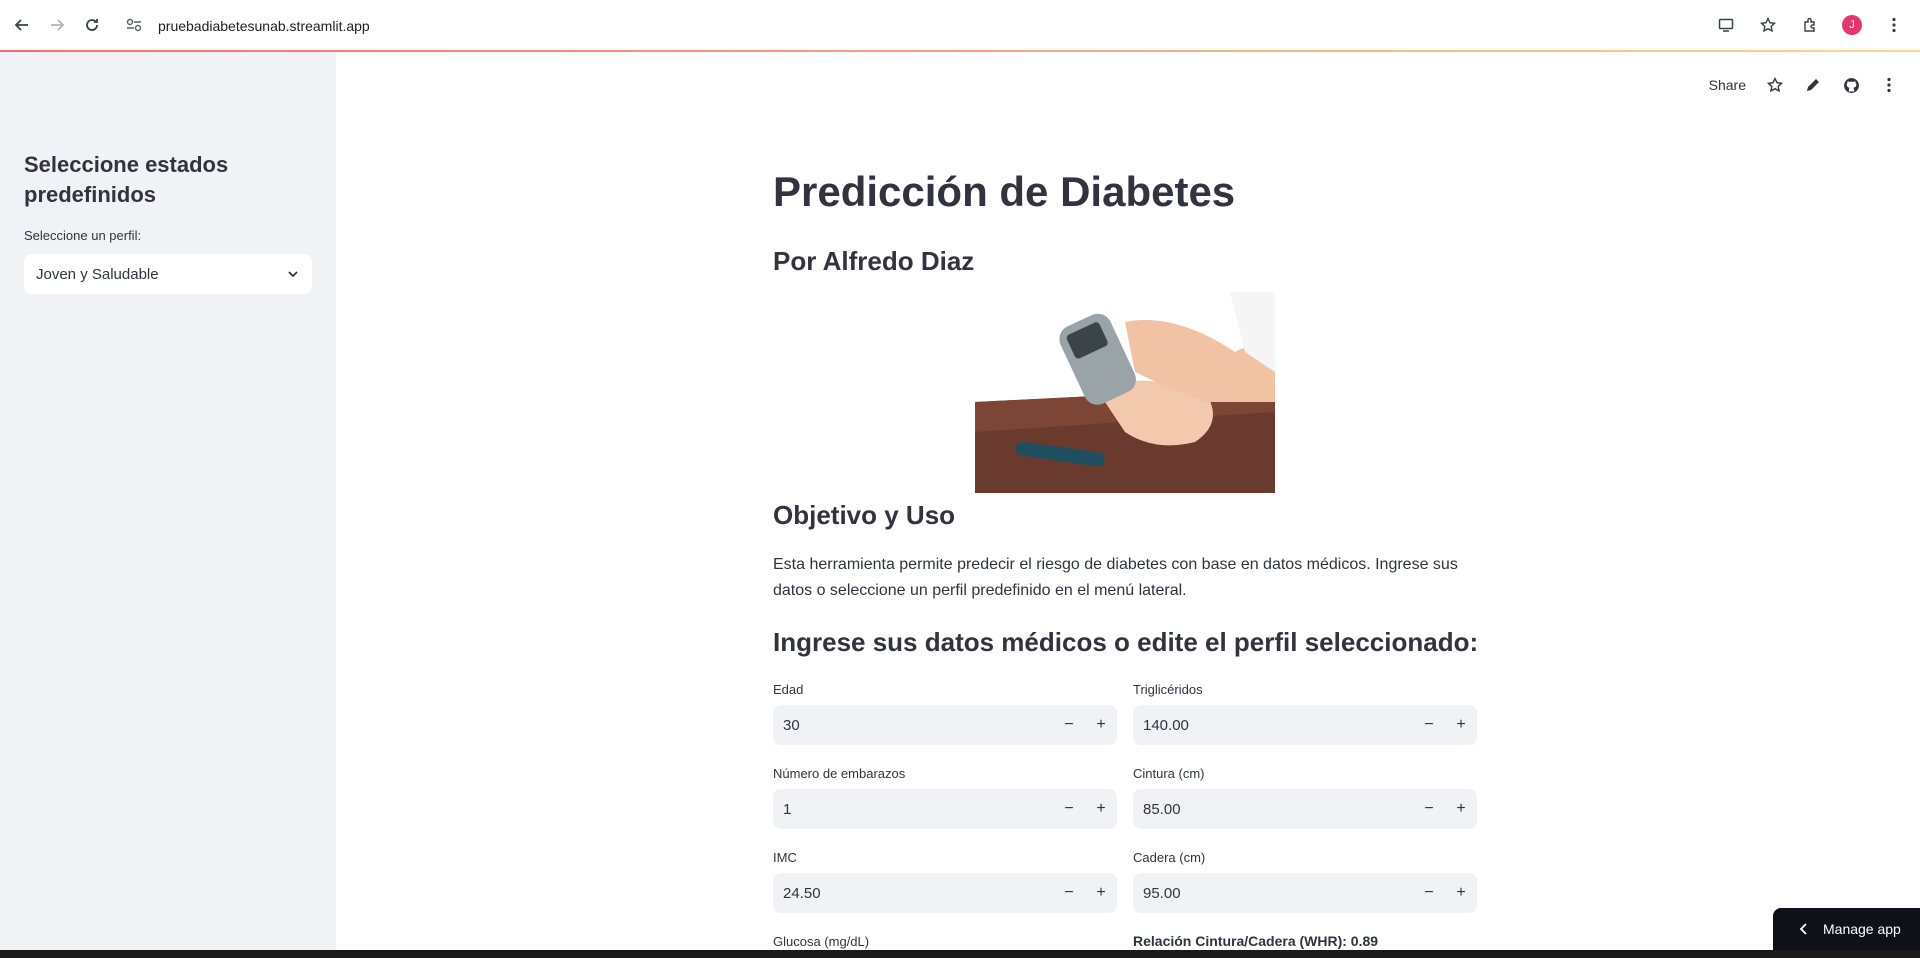 The height and width of the screenshot is (958, 1920). What do you see at coordinates (1169, 857) in the screenshot?
I see `cadera-label: Cadera (cm)` at bounding box center [1169, 857].